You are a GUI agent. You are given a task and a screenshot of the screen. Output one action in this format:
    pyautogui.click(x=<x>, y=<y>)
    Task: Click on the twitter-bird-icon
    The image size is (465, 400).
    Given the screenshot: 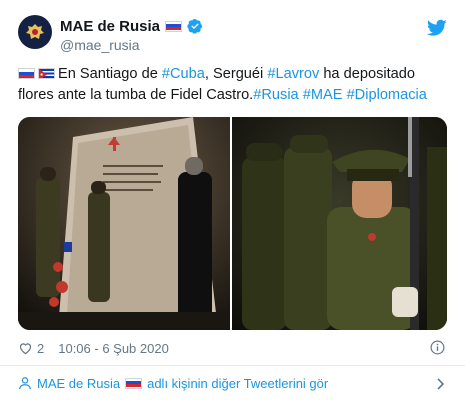 What is the action you would take?
    pyautogui.click(x=437, y=28)
    